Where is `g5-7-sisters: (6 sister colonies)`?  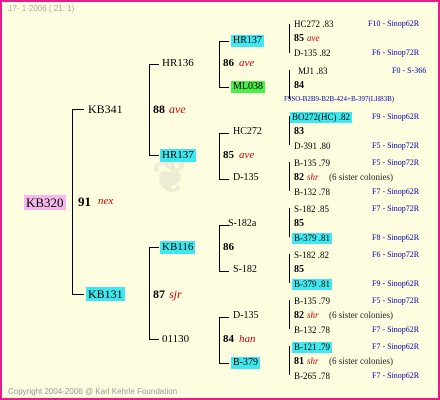 g5-7-sisters: (6 sister colonies) is located at coordinates (361, 315).